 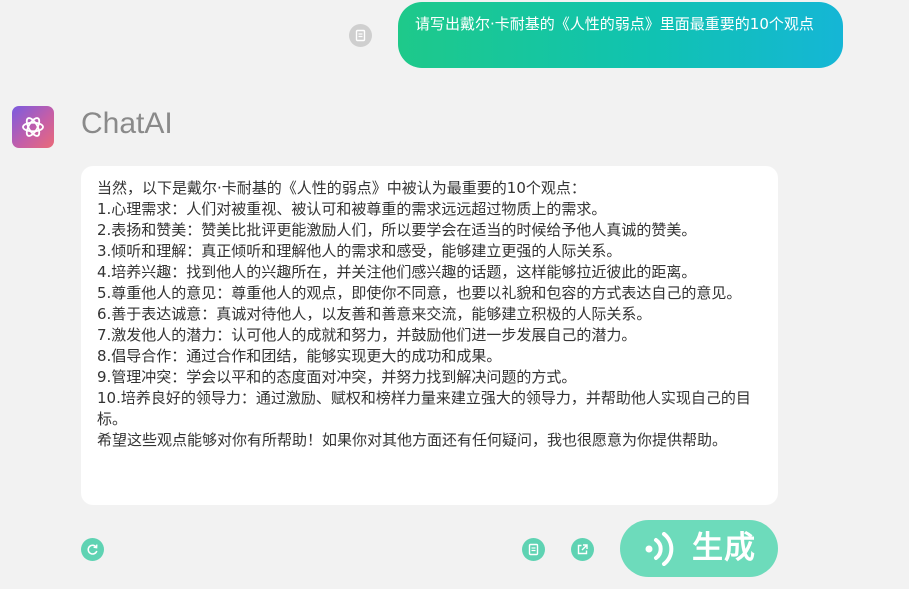 I want to click on copy-reply-button, so click(x=533, y=549).